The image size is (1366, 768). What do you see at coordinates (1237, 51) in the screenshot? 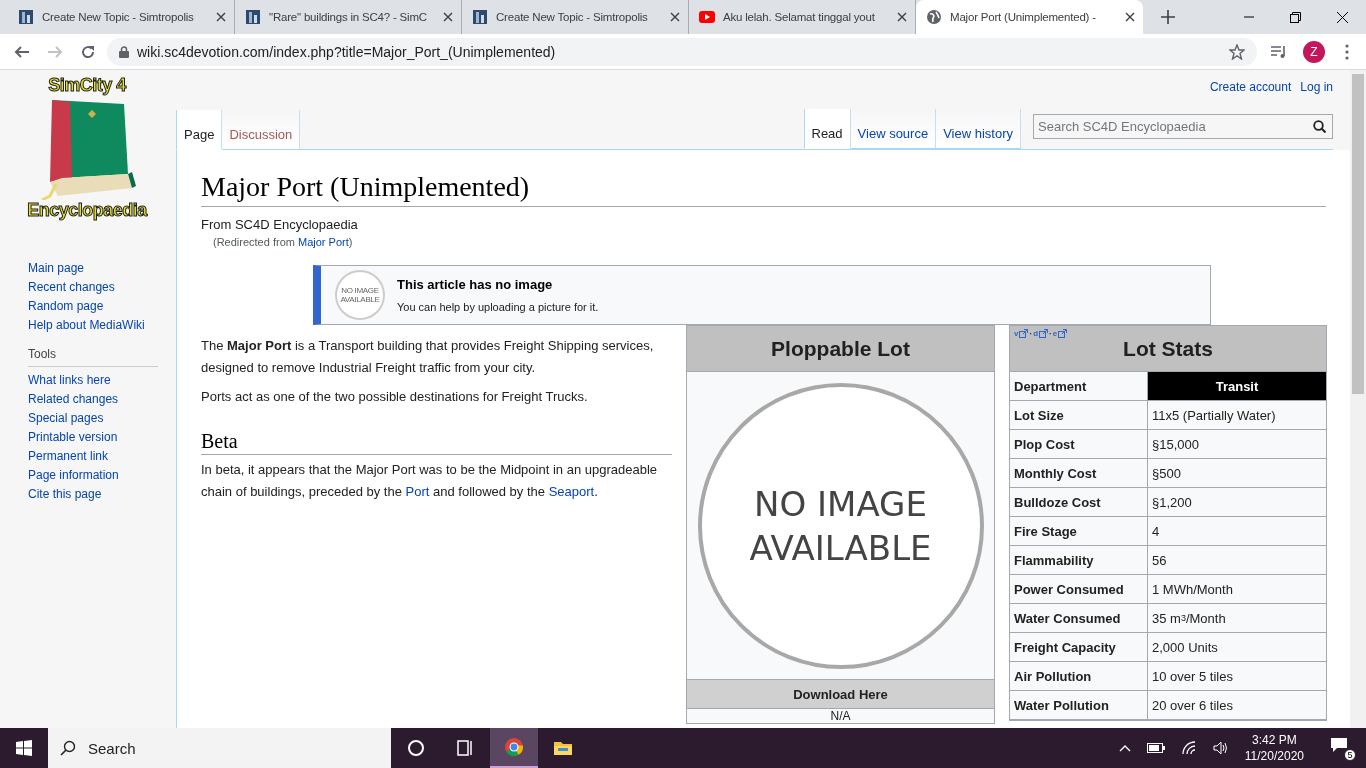
I see `star-icon` at bounding box center [1237, 51].